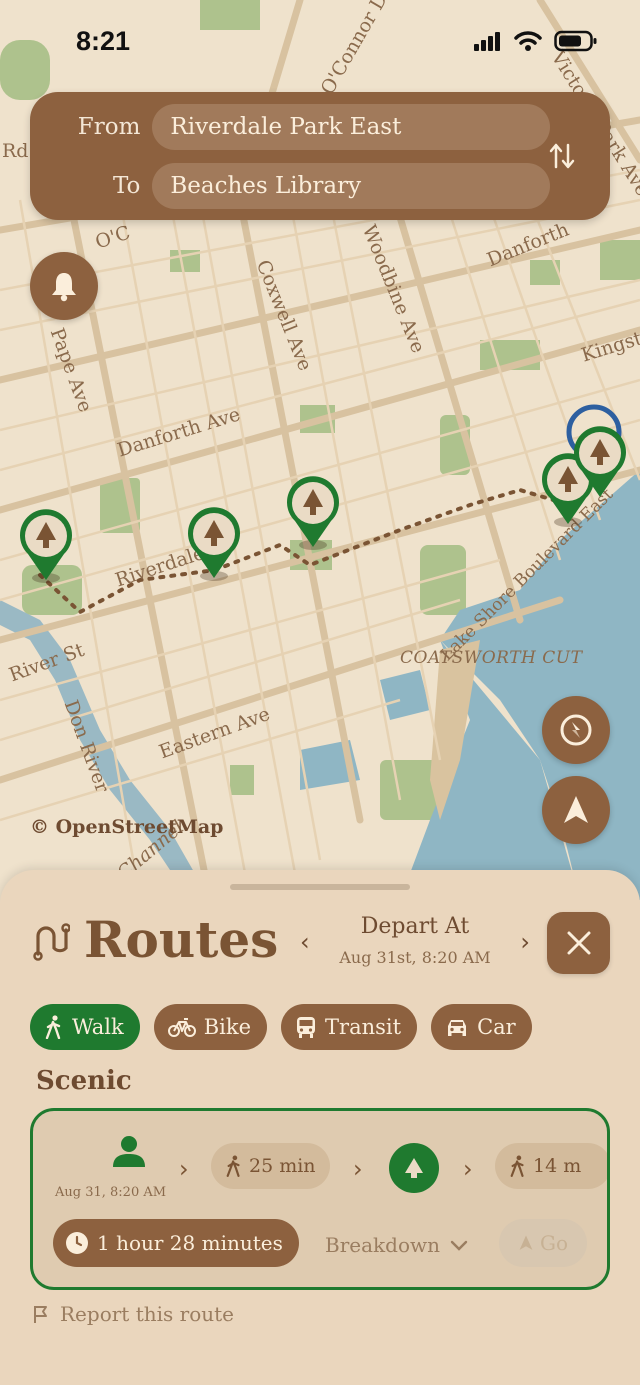 The width and height of the screenshot is (640, 1385). What do you see at coordinates (382, 1245) in the screenshot?
I see `breakdown-label: Breakdown` at bounding box center [382, 1245].